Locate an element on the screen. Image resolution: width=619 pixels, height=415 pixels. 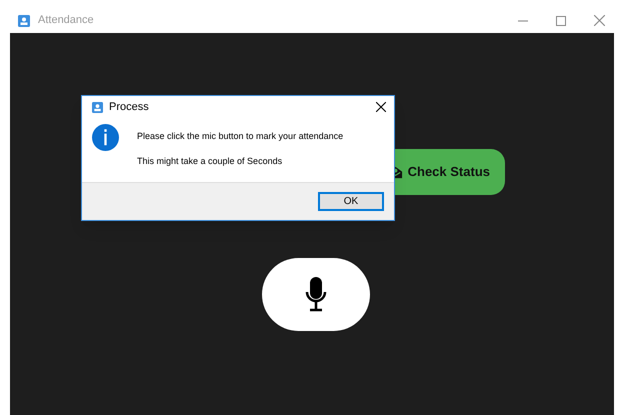
maximize-icon is located at coordinates (561, 21).